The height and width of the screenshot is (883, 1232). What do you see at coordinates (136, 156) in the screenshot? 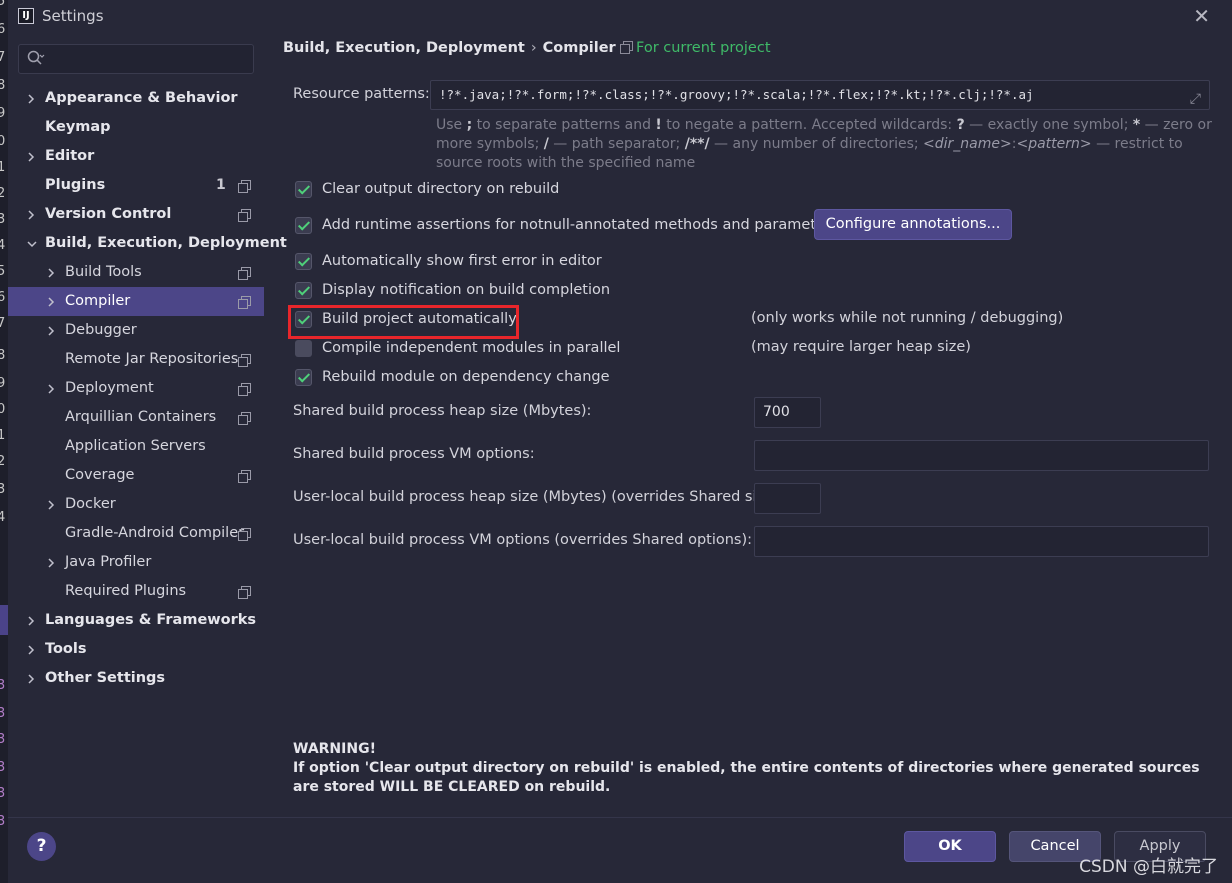
I see `sidebar-item-editor: Editor` at bounding box center [136, 156].